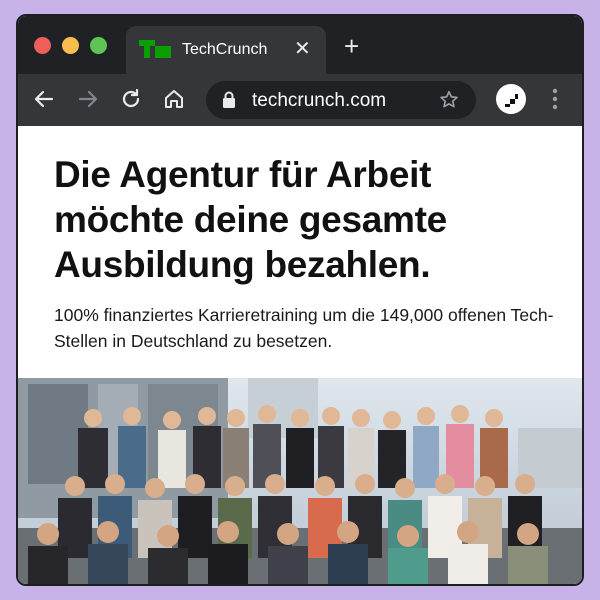 This screenshot has width=600, height=600. Describe the element at coordinates (42, 45) in the screenshot. I see `close-window-button` at that location.